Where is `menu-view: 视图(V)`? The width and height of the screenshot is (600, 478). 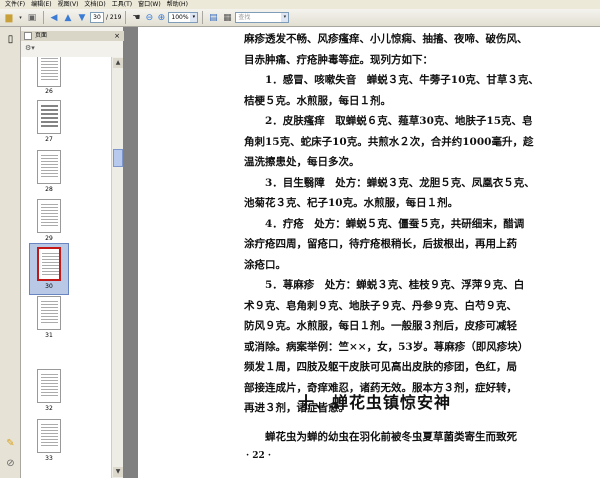
menu-view: 视图(V) is located at coordinates (68, 4).